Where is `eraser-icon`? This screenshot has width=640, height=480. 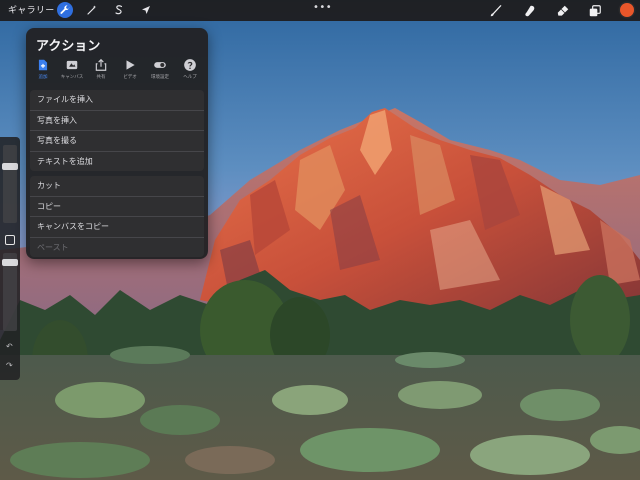 eraser-icon is located at coordinates (563, 10).